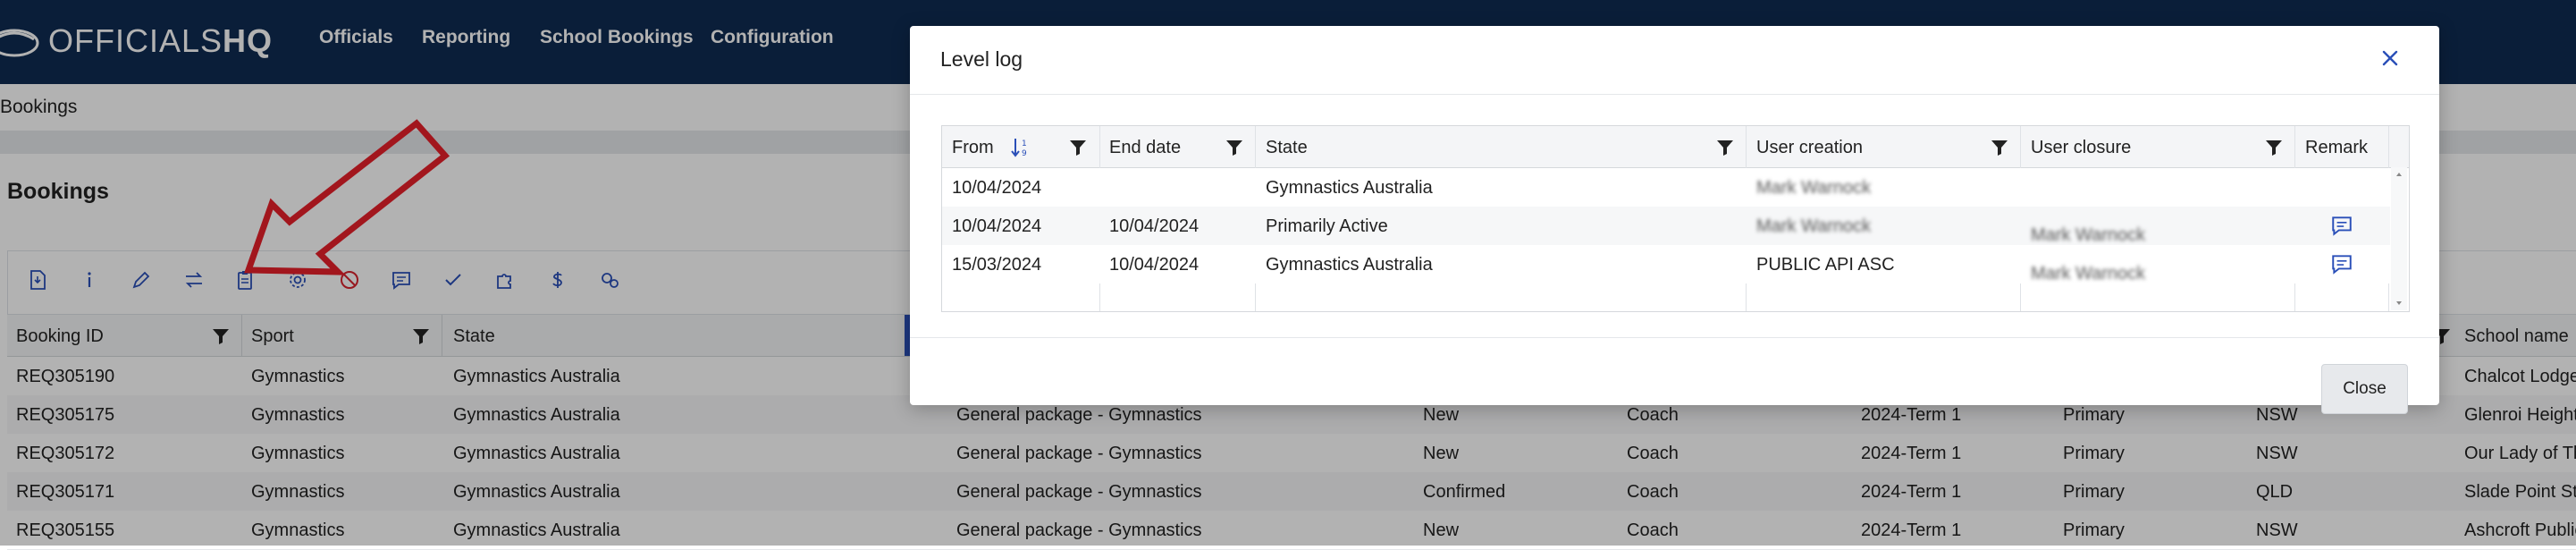  I want to click on close-icon, so click(2390, 58).